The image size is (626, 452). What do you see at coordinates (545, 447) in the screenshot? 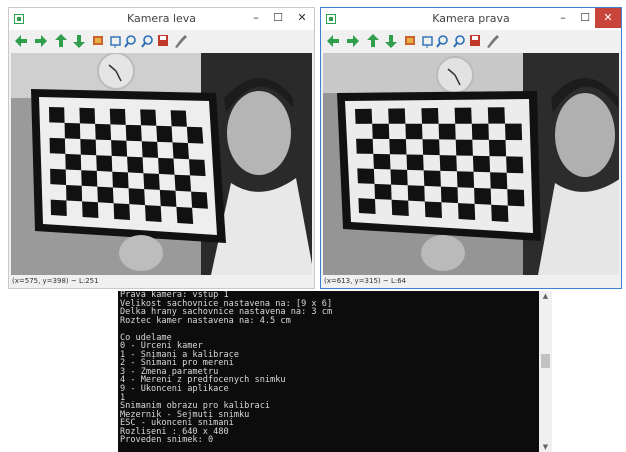
I see `scroll-down-icon: ▼` at bounding box center [545, 447].